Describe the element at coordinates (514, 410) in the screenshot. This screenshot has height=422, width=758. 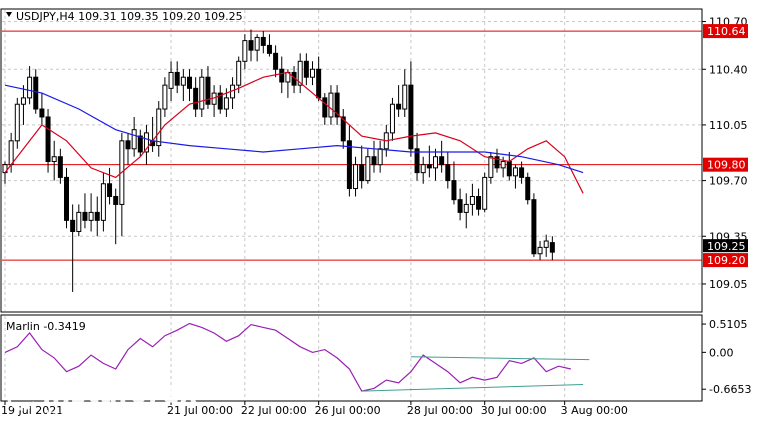
I see `time-tick-label: 30 Jul 00:00` at that location.